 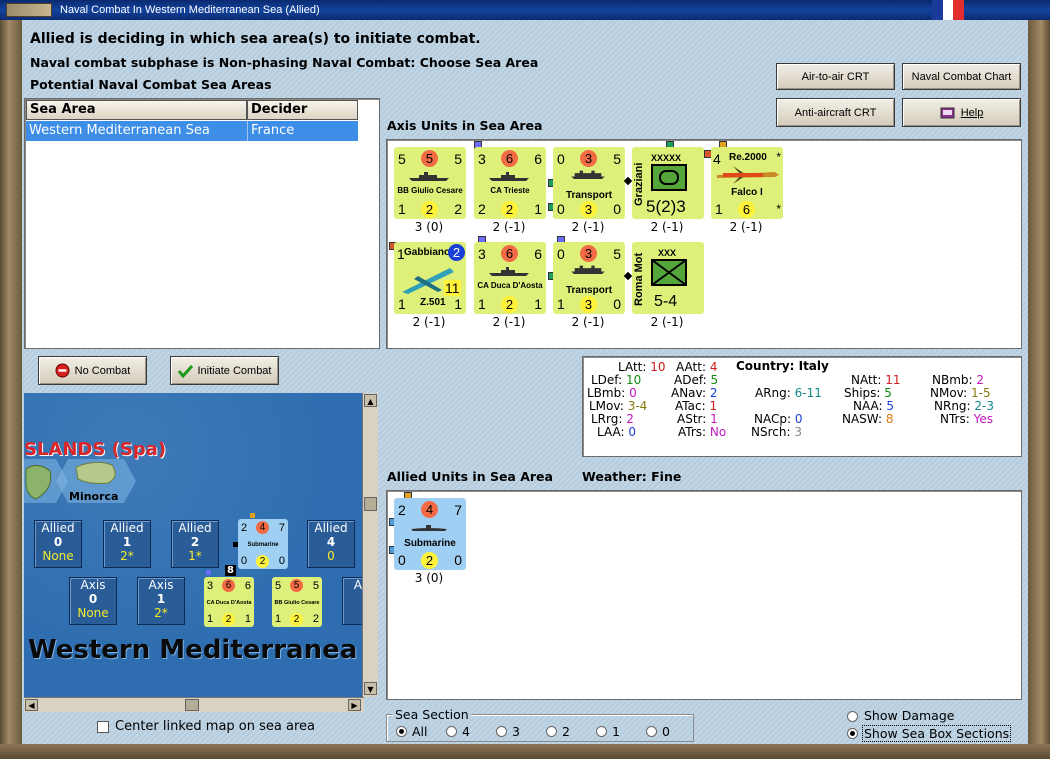 What do you see at coordinates (402, 159) in the screenshot?
I see `unit-top-left: 5` at bounding box center [402, 159].